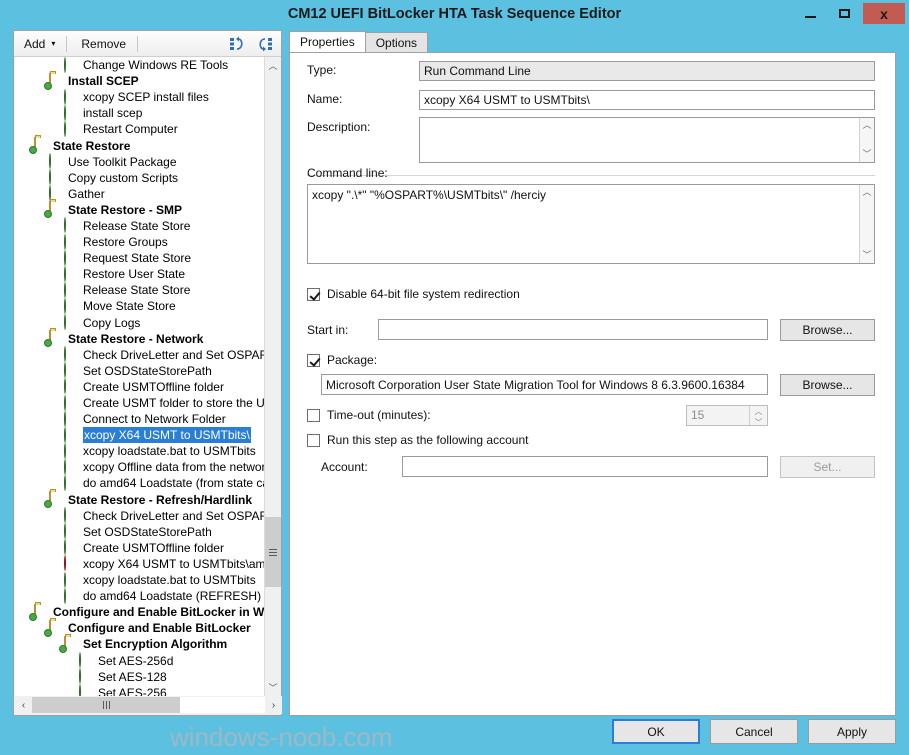 This screenshot has height=755, width=909. What do you see at coordinates (140, 96) in the screenshot?
I see `tree-item: xcopy SCEP install files` at bounding box center [140, 96].